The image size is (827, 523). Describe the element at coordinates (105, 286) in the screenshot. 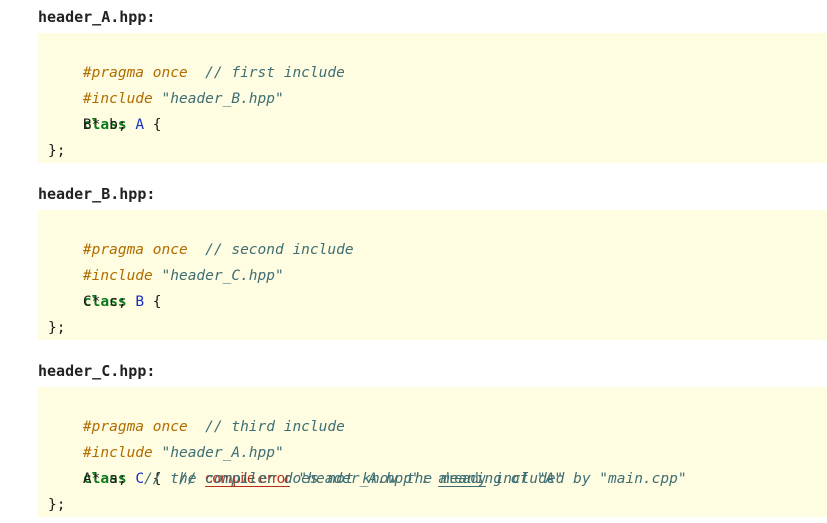

I see `code-line: class B {` at that location.